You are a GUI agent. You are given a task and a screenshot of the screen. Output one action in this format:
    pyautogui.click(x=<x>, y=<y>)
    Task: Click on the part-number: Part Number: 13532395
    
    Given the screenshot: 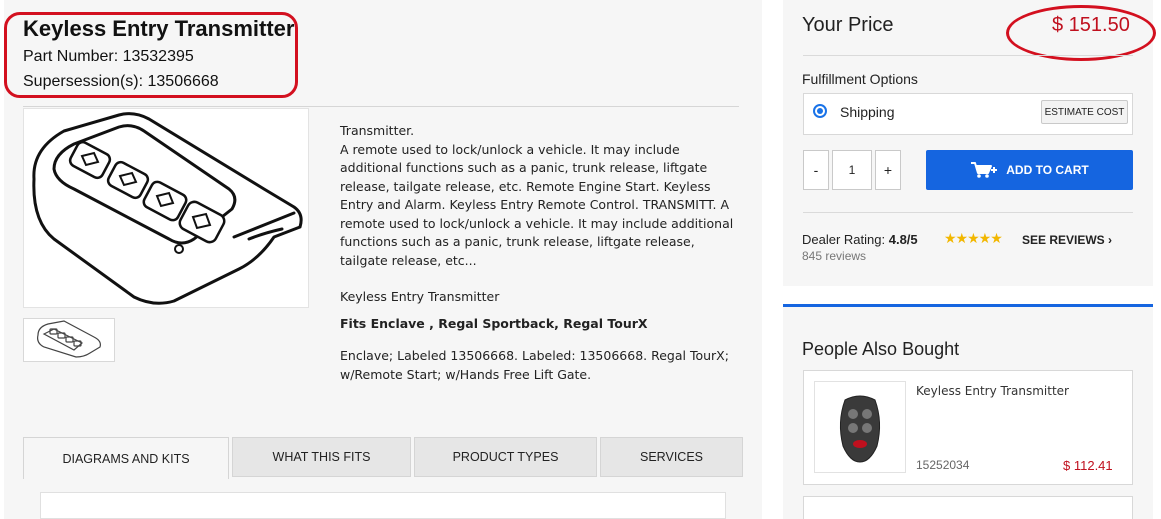 What is the action you would take?
    pyautogui.click(x=108, y=56)
    